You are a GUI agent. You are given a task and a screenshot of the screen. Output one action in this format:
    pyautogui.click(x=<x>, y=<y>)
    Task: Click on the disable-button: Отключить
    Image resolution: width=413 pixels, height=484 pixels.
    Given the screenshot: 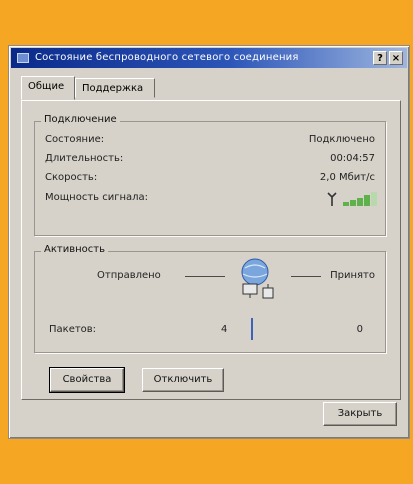 What is the action you would take?
    pyautogui.click(x=183, y=380)
    